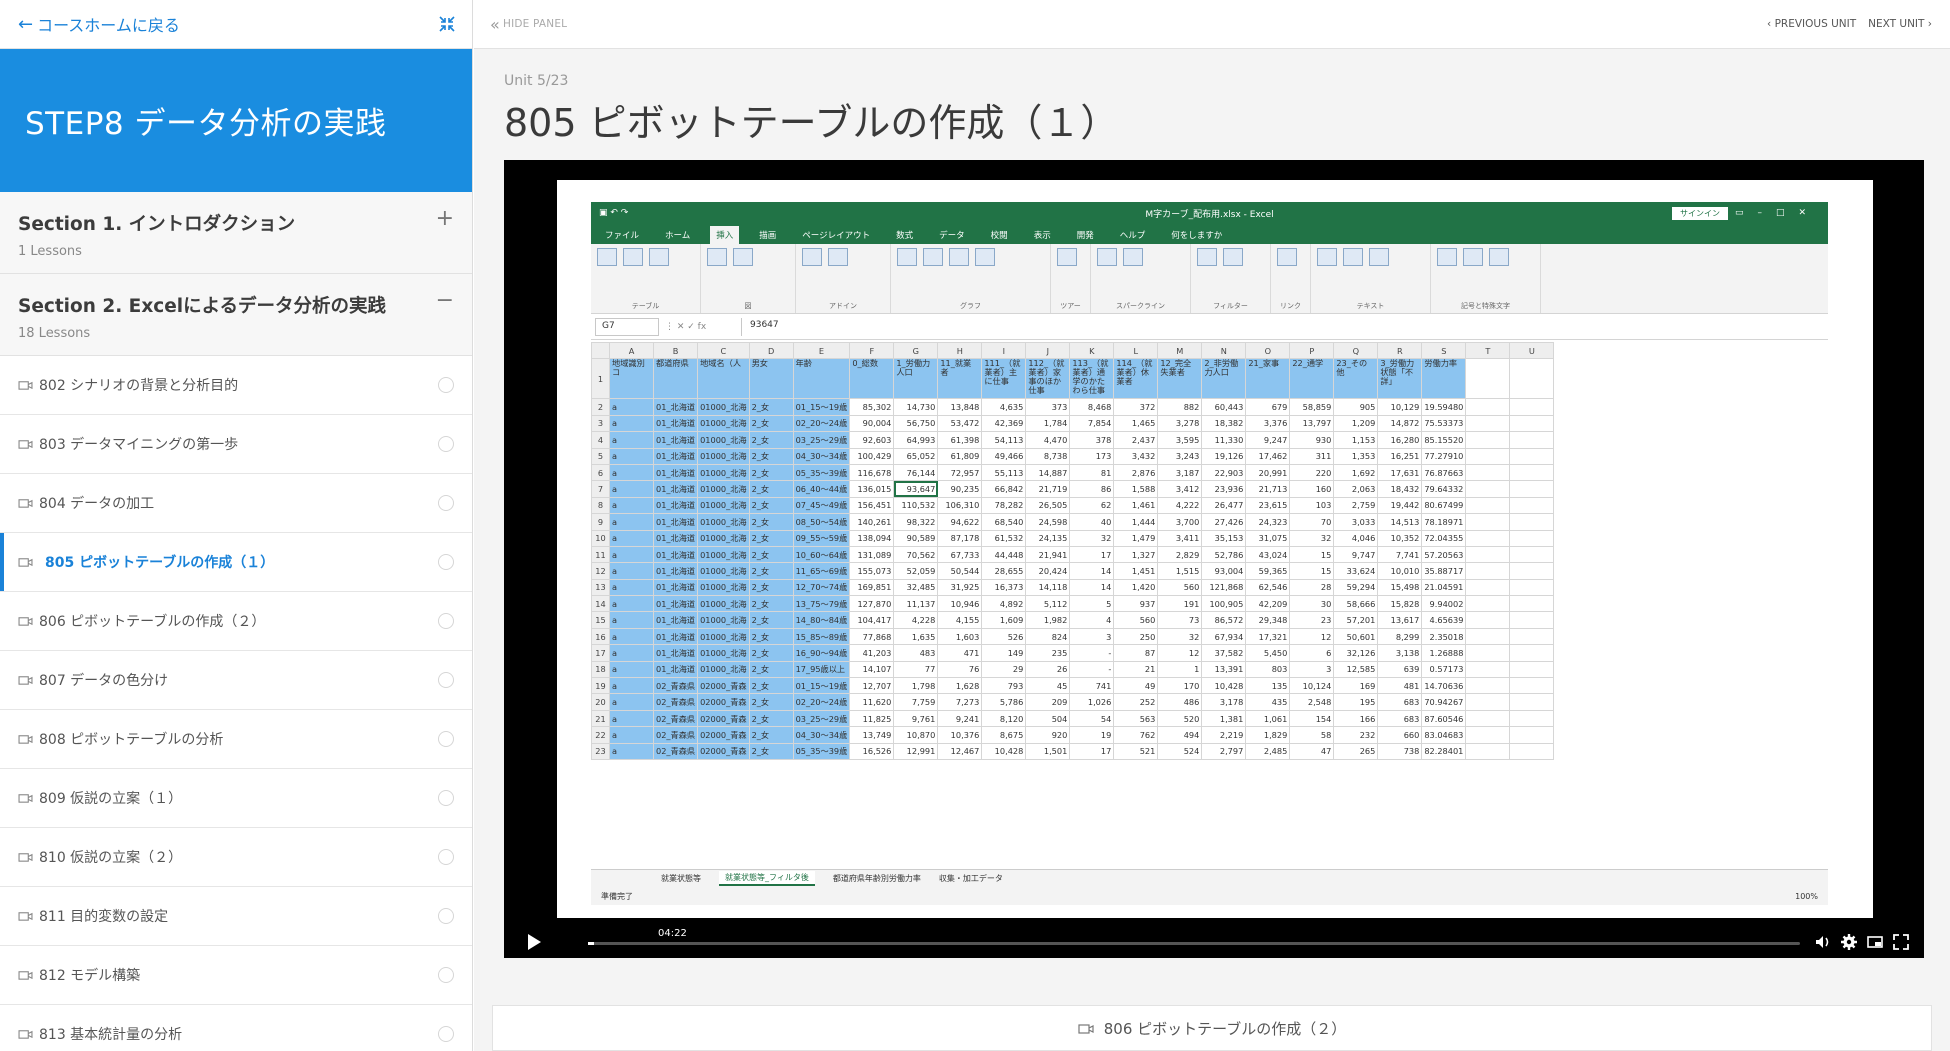  What do you see at coordinates (600, 440) in the screenshot?
I see `row-header: 4` at bounding box center [600, 440].